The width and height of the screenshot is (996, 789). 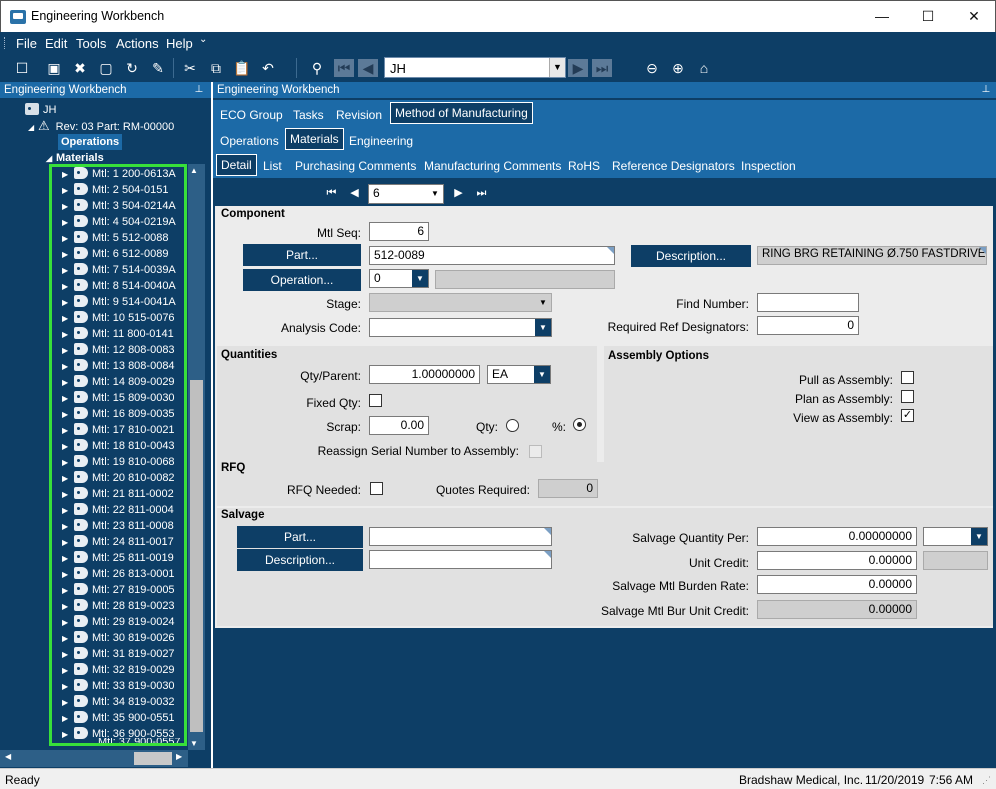 I want to click on tab-purchasing-comments: Purchasing Comments, so click(x=355, y=166).